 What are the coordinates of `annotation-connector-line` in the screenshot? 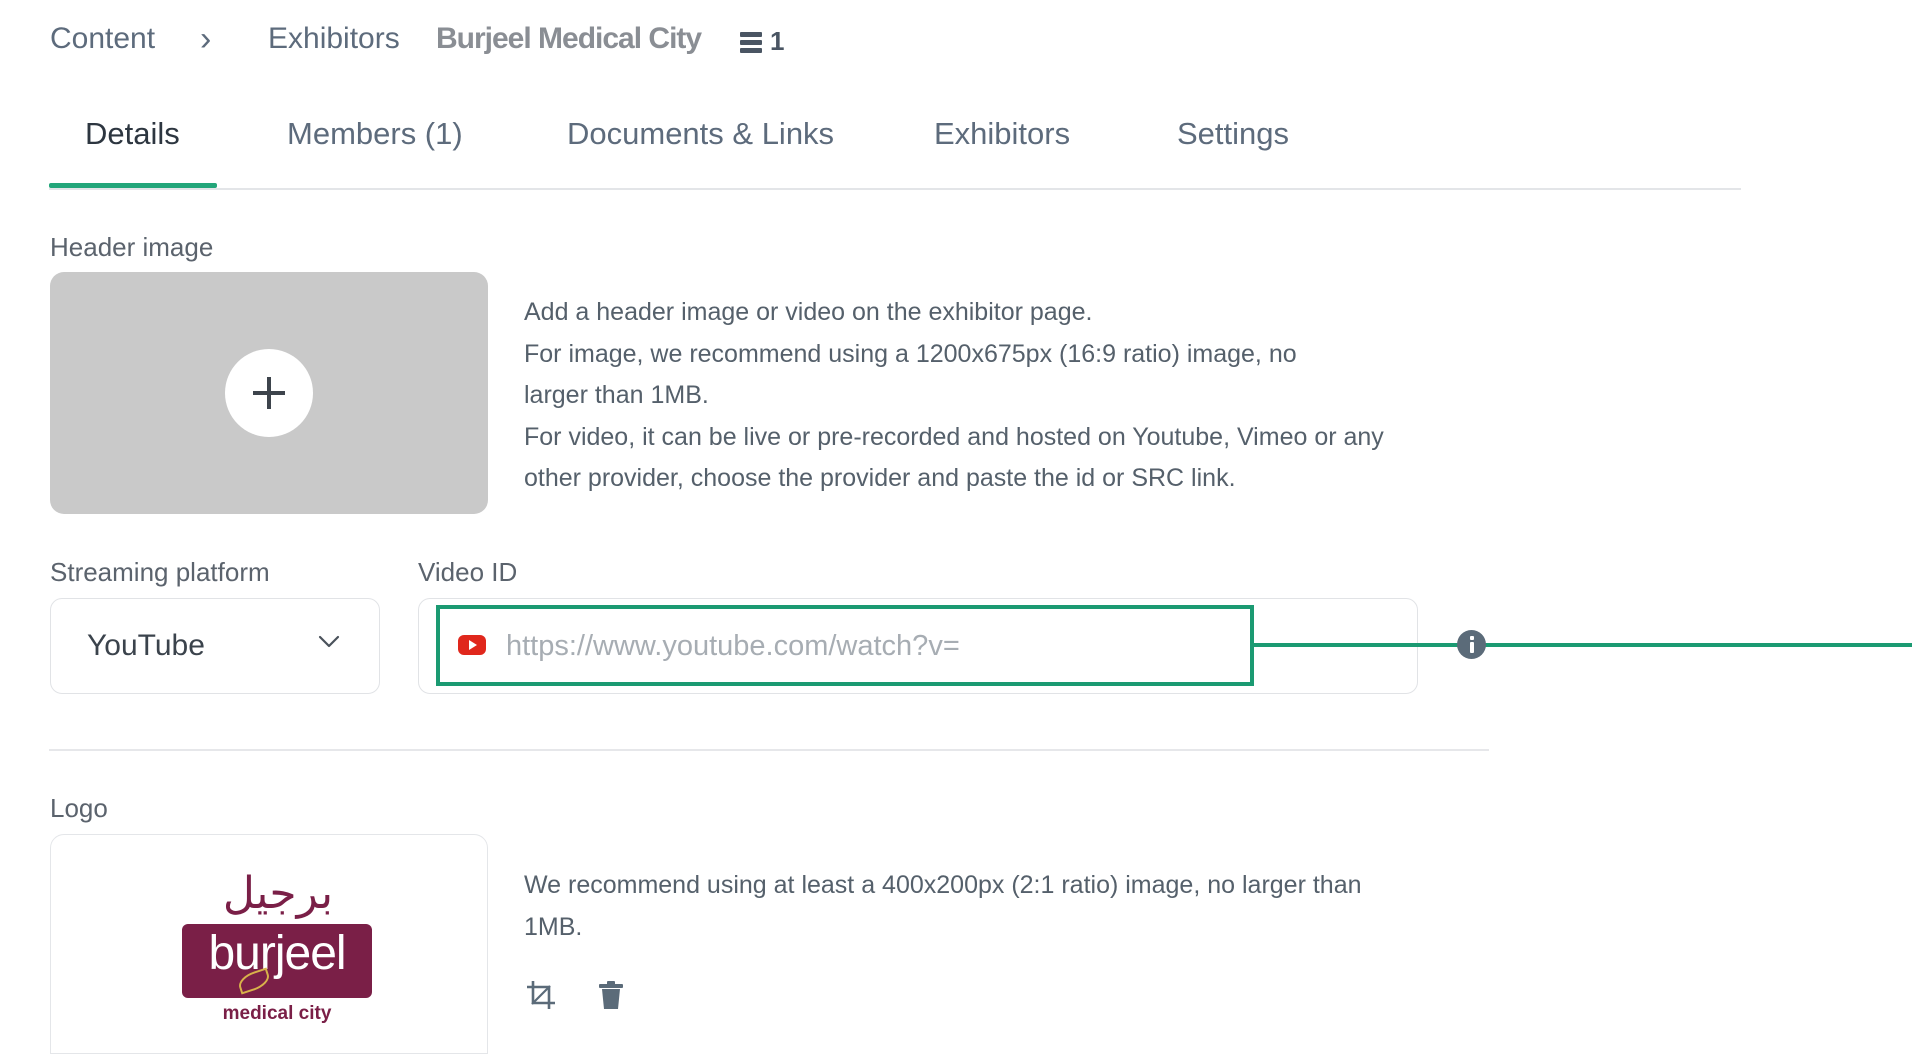 It's located at (1583, 645).